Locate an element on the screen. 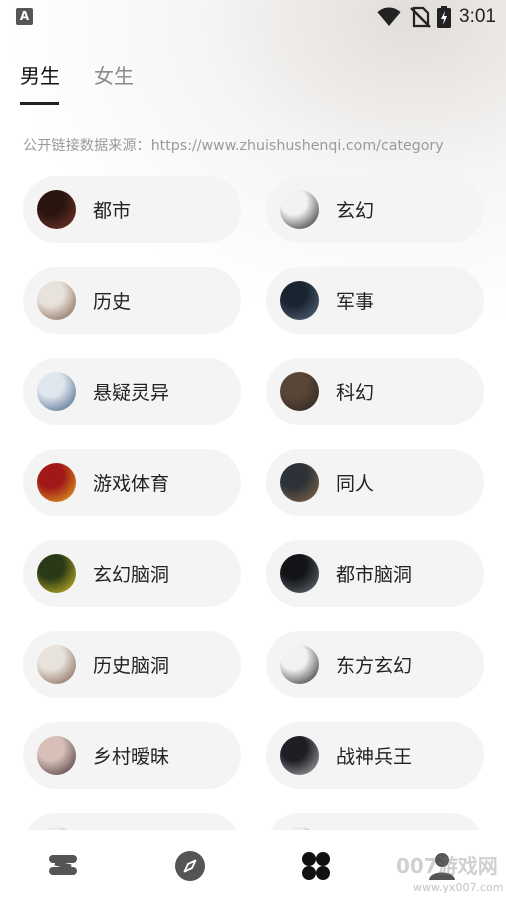 This screenshot has width=506, height=901. bookshelf-icon is located at coordinates (63, 865).